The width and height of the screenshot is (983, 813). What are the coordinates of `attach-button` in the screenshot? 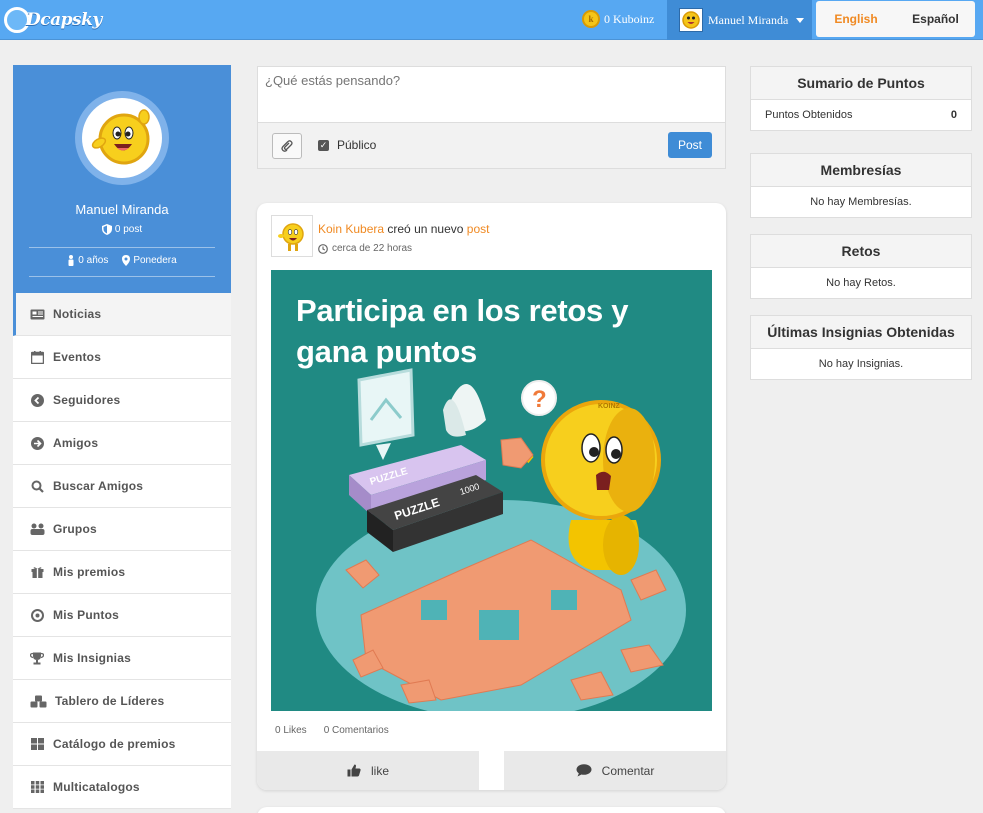 It's located at (287, 146).